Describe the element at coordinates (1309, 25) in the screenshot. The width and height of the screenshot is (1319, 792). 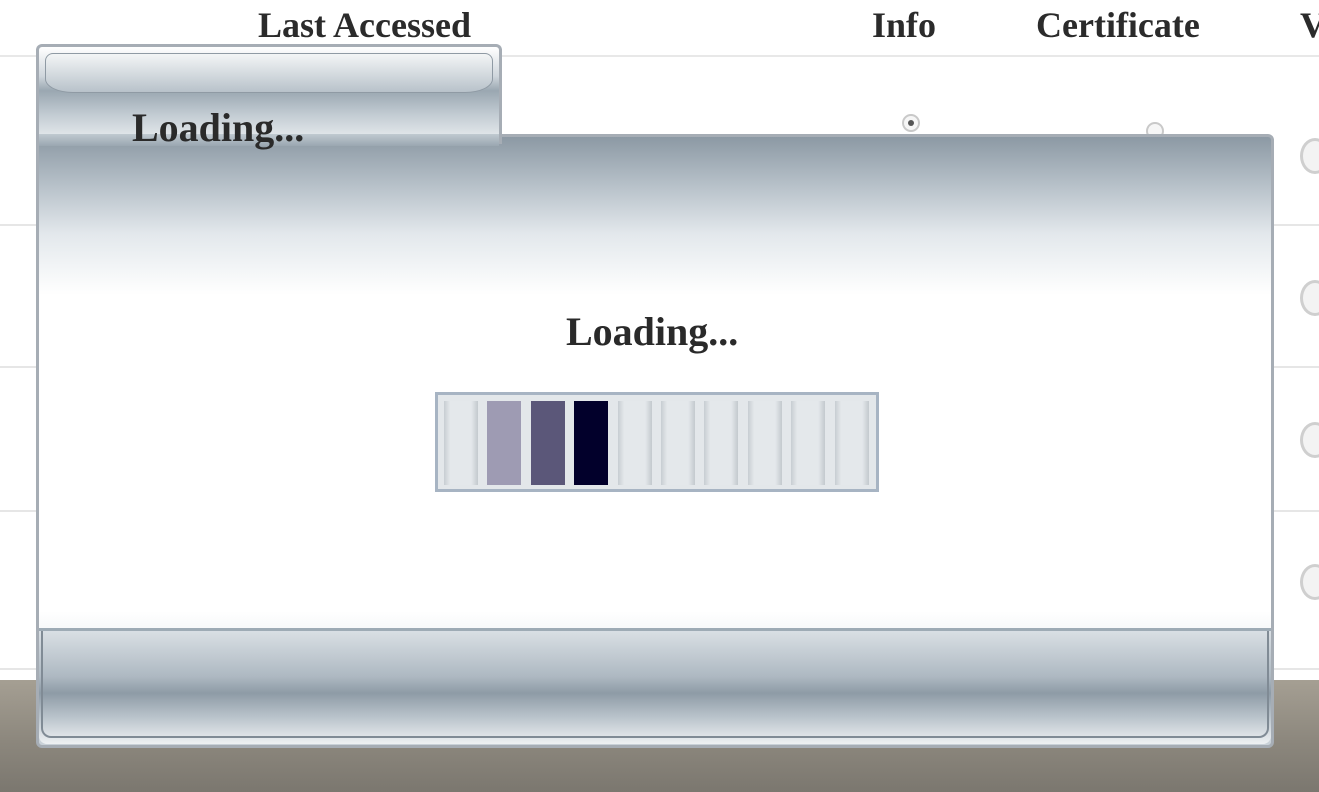
I see `column-header-truncated: V` at that location.